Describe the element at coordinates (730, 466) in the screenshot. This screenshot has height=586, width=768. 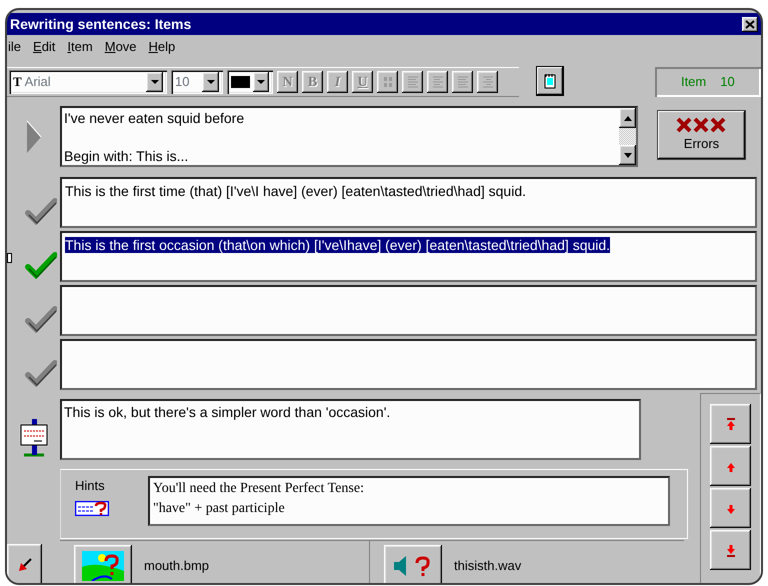
I see `previous-item-button` at that location.